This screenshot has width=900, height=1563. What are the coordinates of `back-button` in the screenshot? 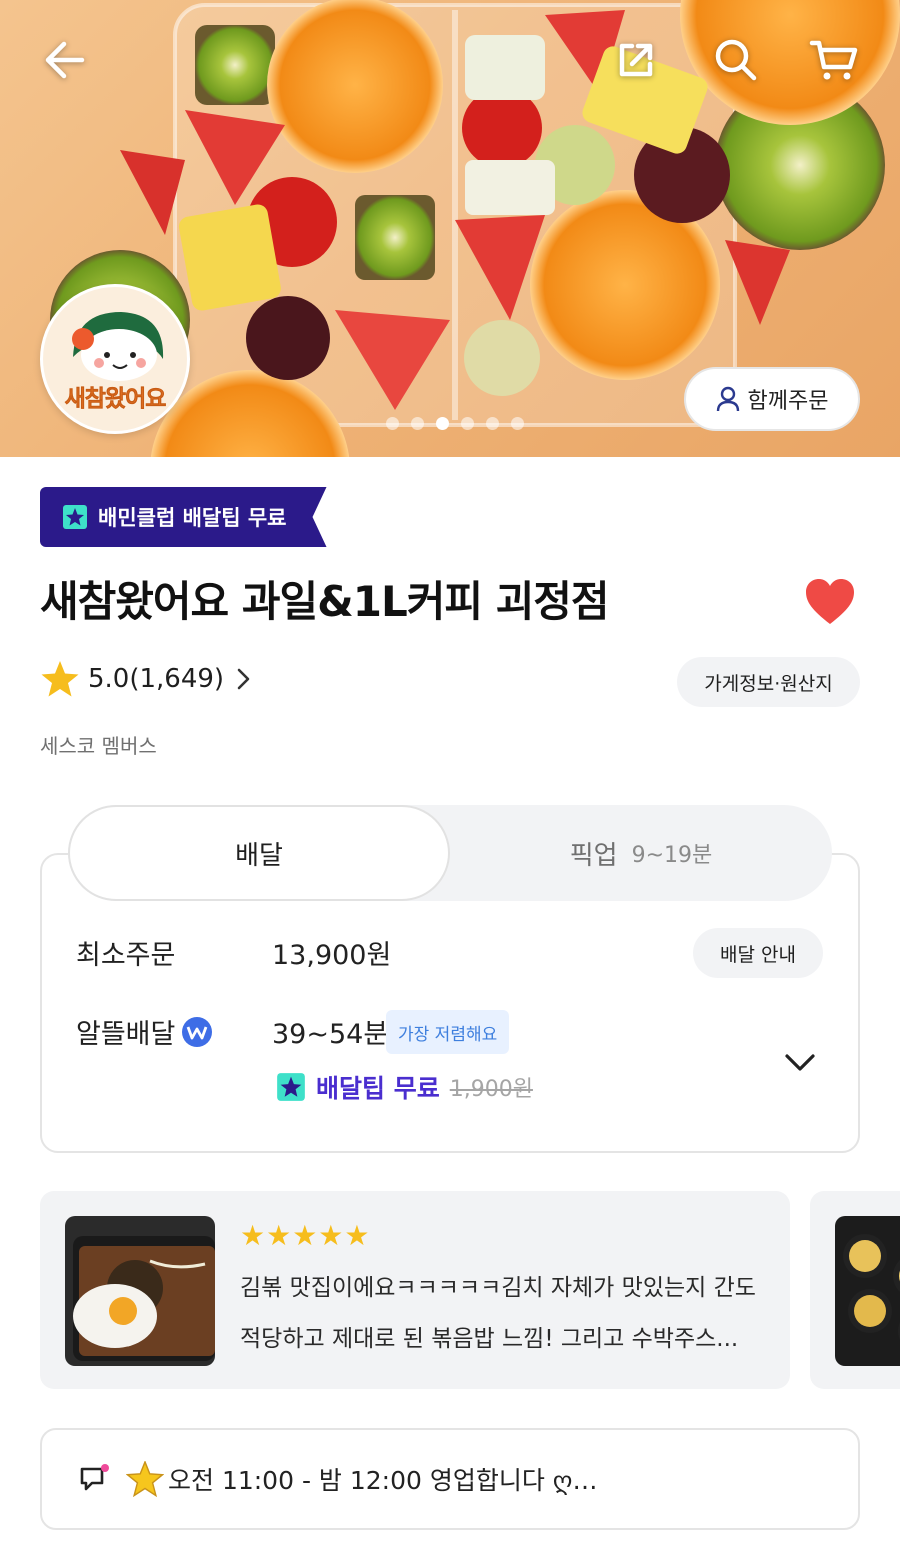 It's located at (64, 60).